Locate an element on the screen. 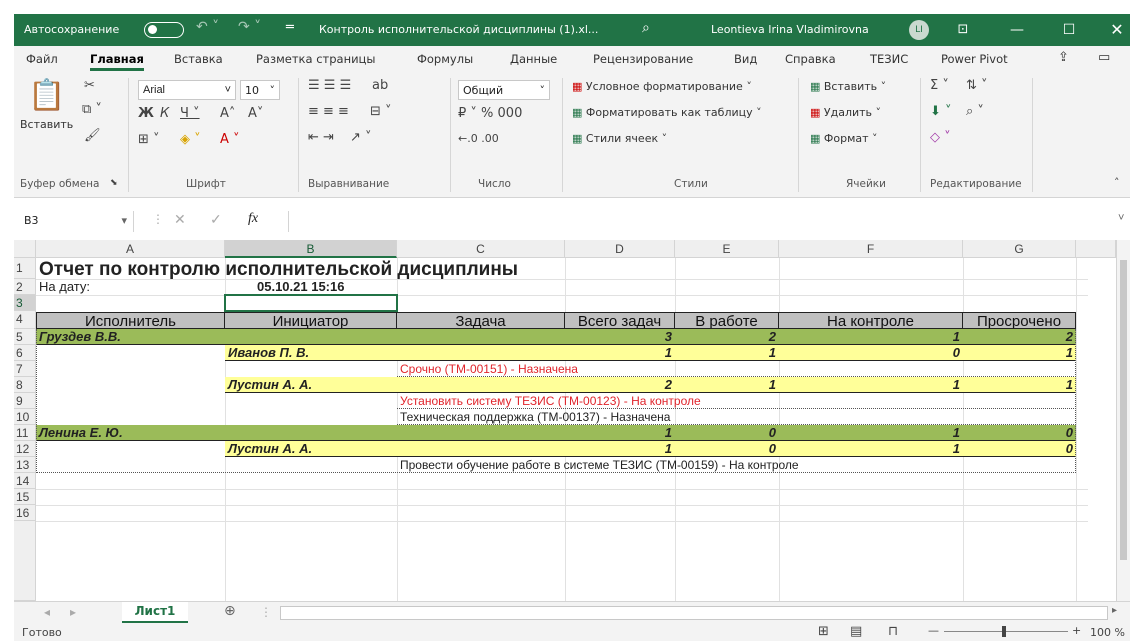  paste-button-label: Вставить is located at coordinates (46, 124).